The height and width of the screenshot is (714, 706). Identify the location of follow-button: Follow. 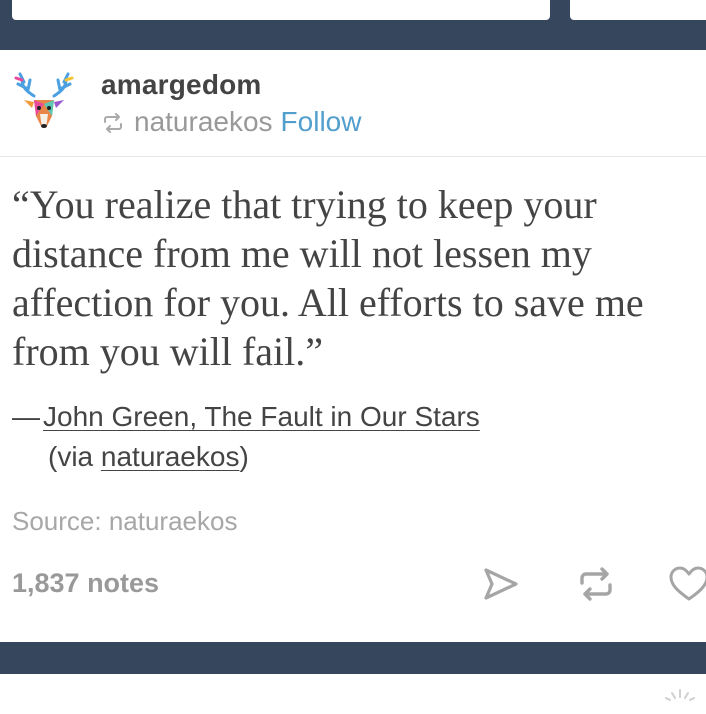
(321, 122).